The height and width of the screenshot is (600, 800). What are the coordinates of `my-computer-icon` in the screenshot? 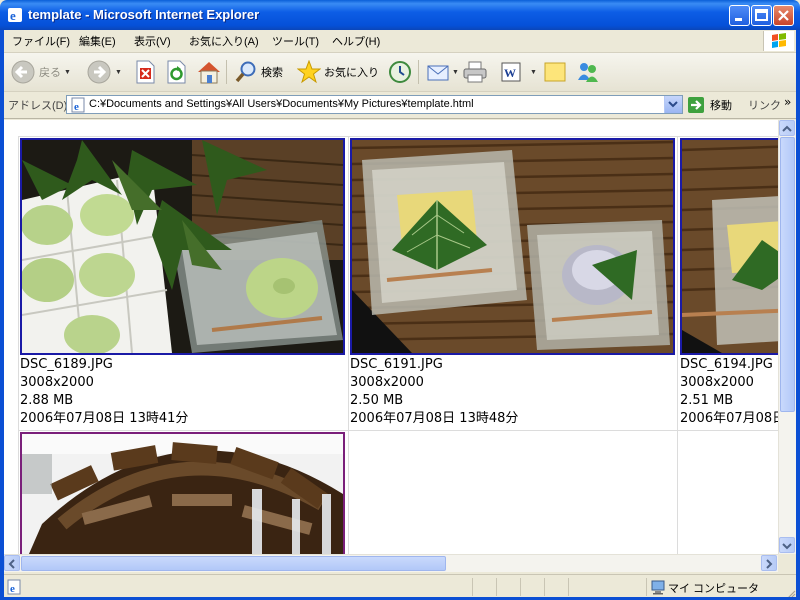 It's located at (658, 589).